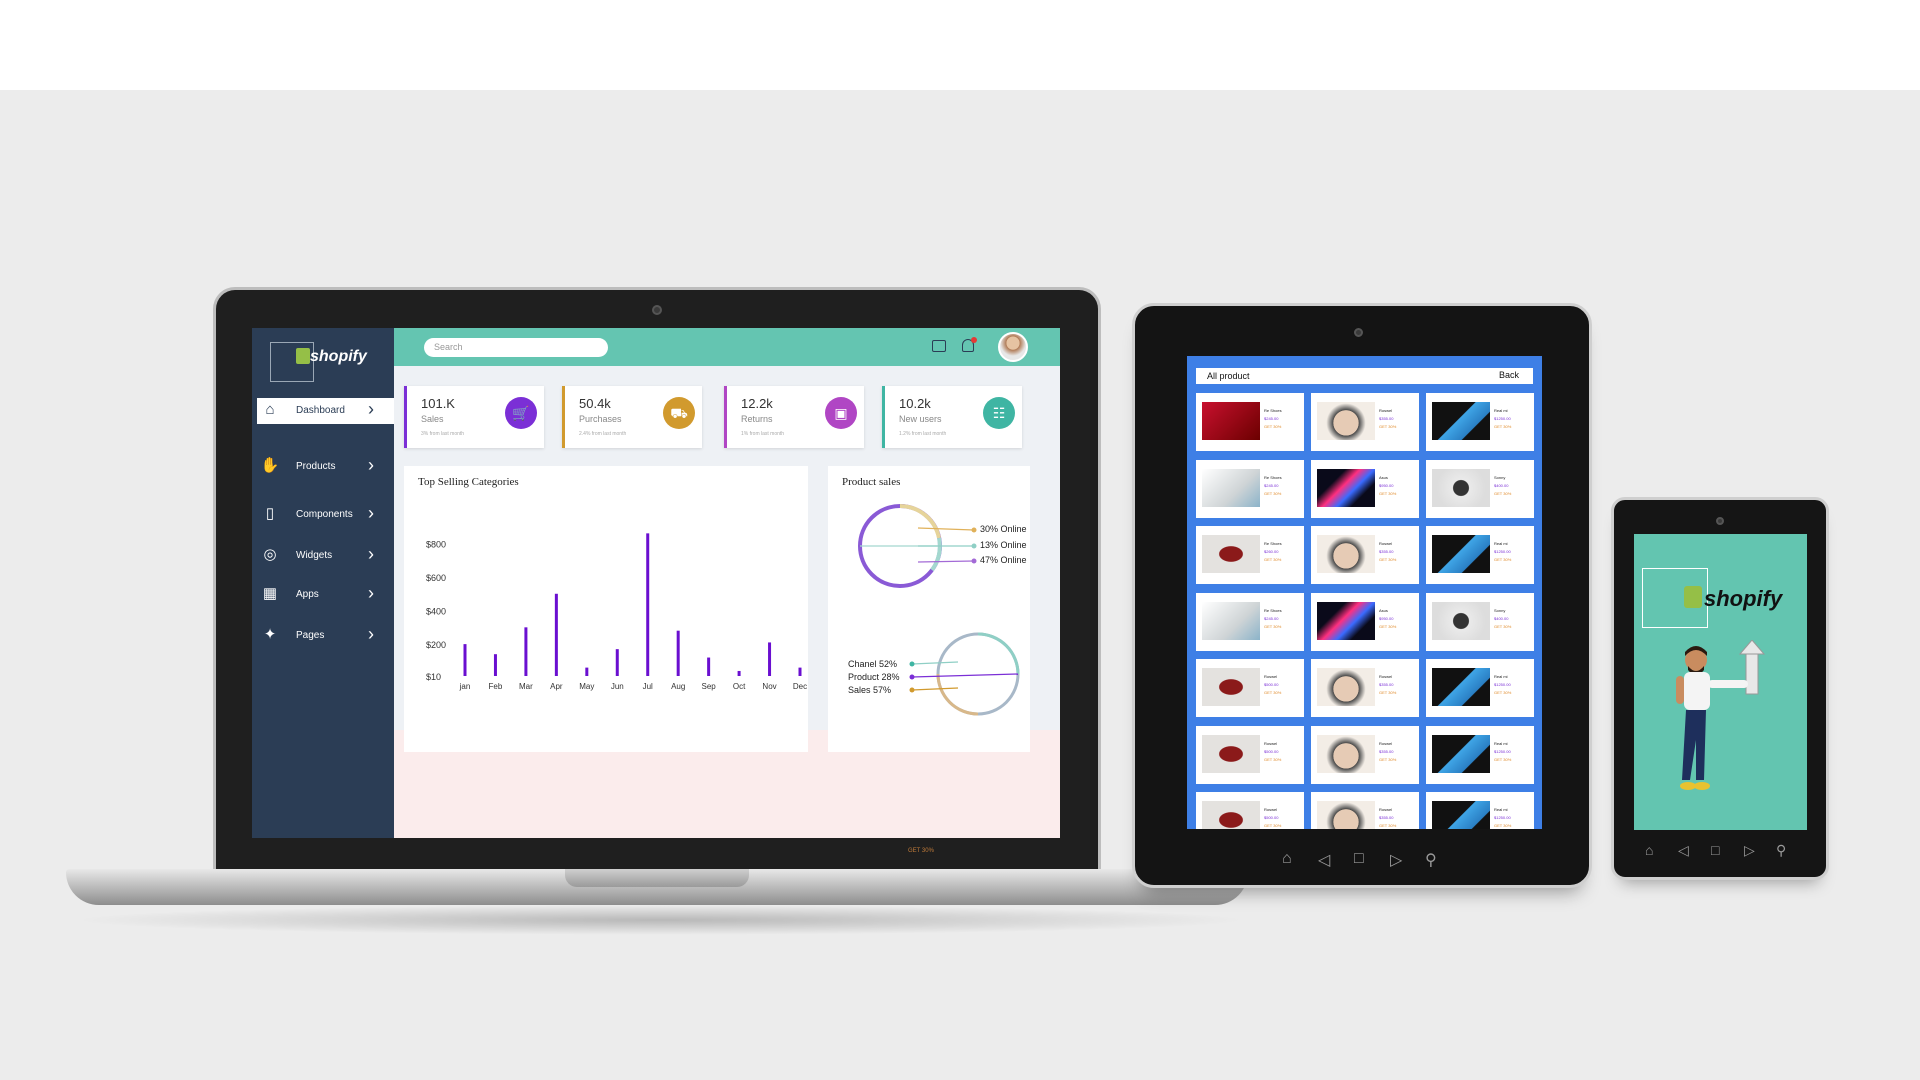  Describe the element at coordinates (323, 637) in the screenshot. I see `sidebar-item-pages: ✦ Pages ›` at that location.